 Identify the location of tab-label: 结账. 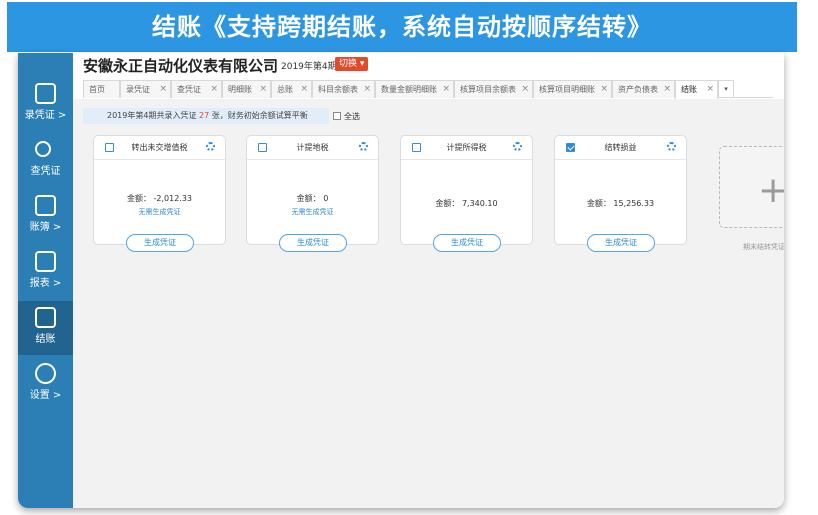
(689, 89).